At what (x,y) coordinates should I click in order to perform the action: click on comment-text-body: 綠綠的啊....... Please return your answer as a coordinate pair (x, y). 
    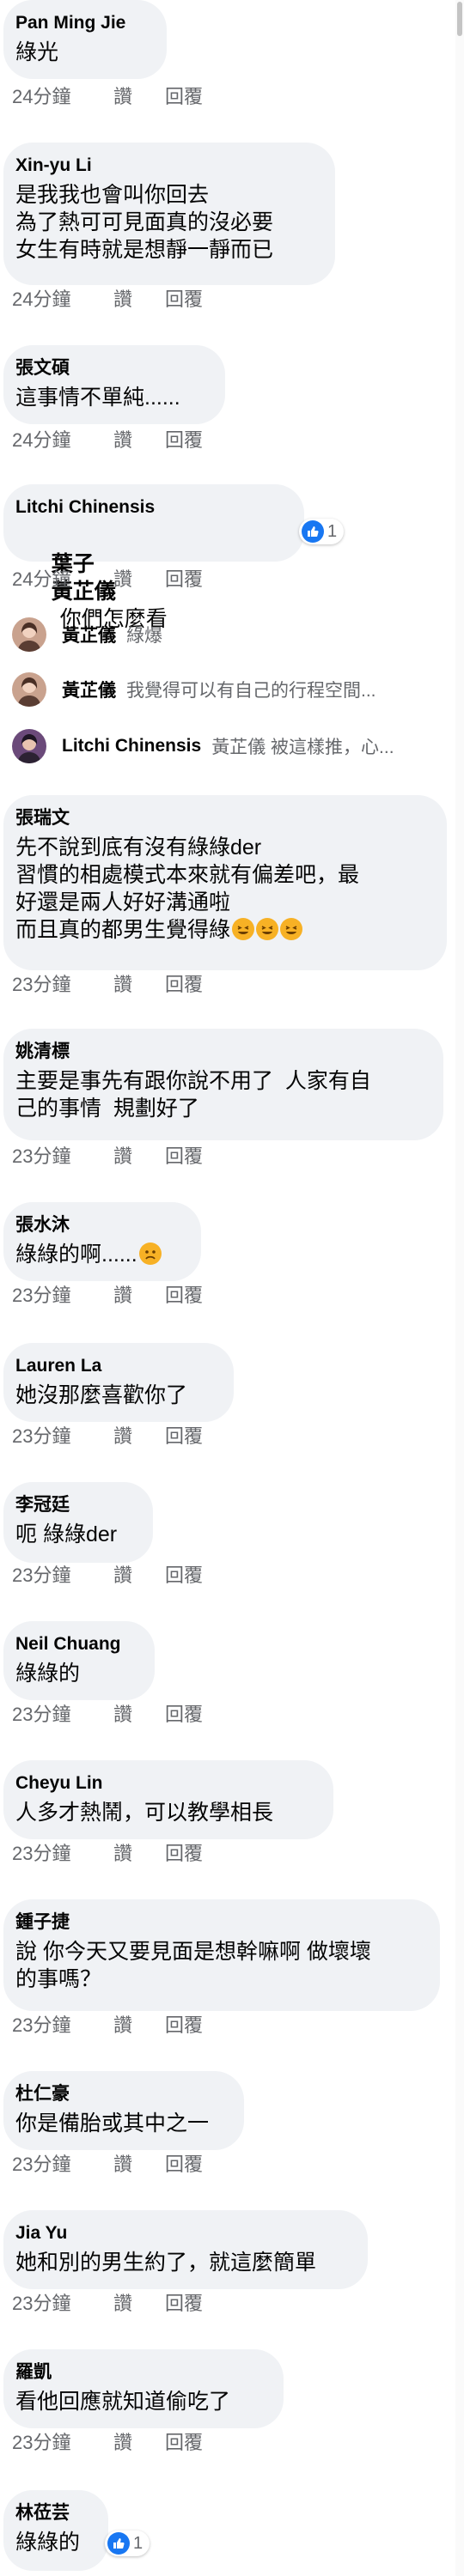
    Looking at the image, I should click on (76, 1254).